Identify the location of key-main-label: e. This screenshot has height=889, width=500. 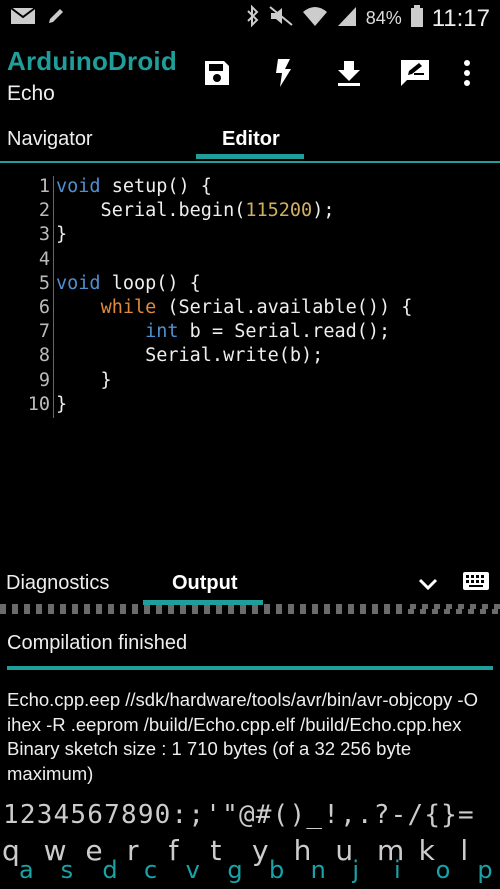
(94, 850).